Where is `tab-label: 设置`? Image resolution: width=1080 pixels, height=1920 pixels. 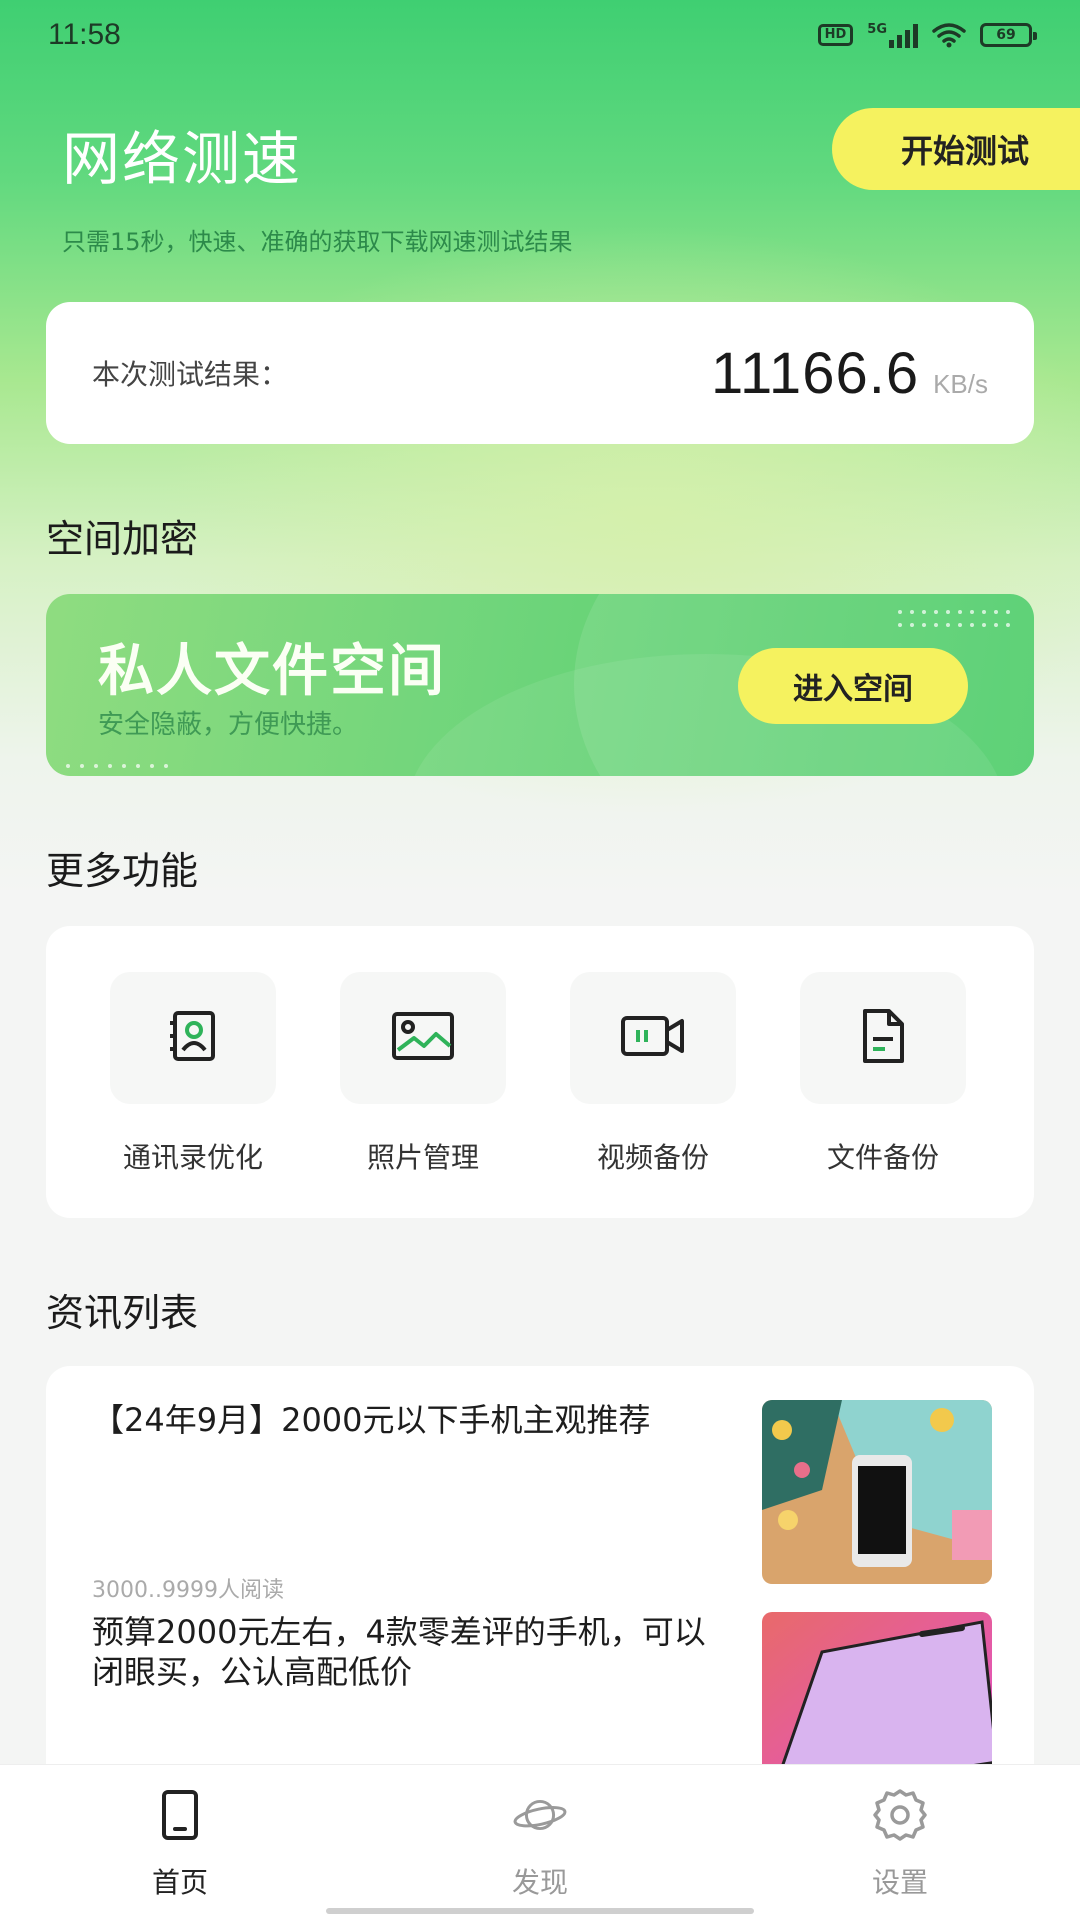 tab-label: 设置 is located at coordinates (899, 1882).